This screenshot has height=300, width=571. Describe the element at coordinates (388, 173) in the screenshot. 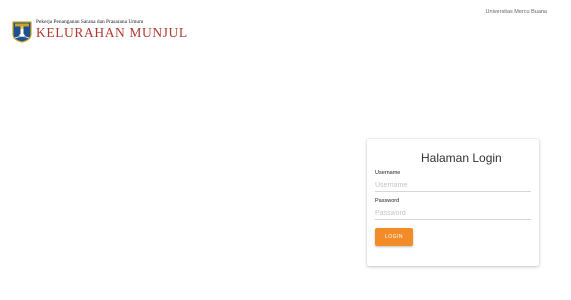

I see `username-label: Username` at that location.